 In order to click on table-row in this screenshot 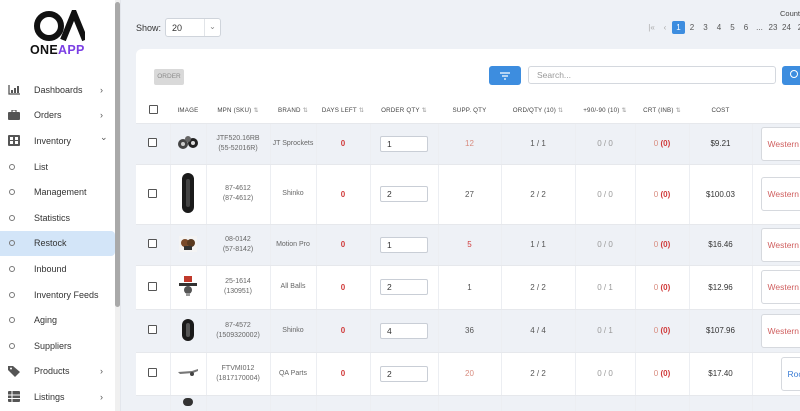, I will do `click(468, 403)`.